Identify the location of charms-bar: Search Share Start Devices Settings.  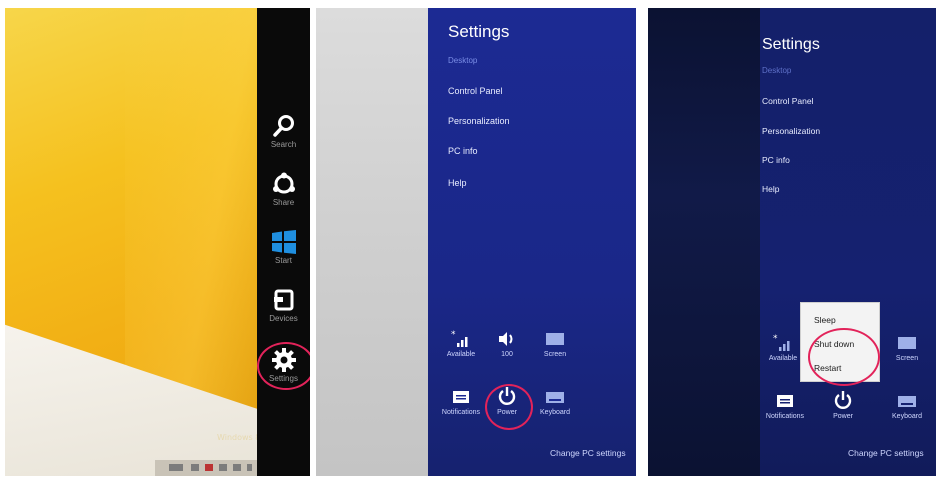
(283, 242).